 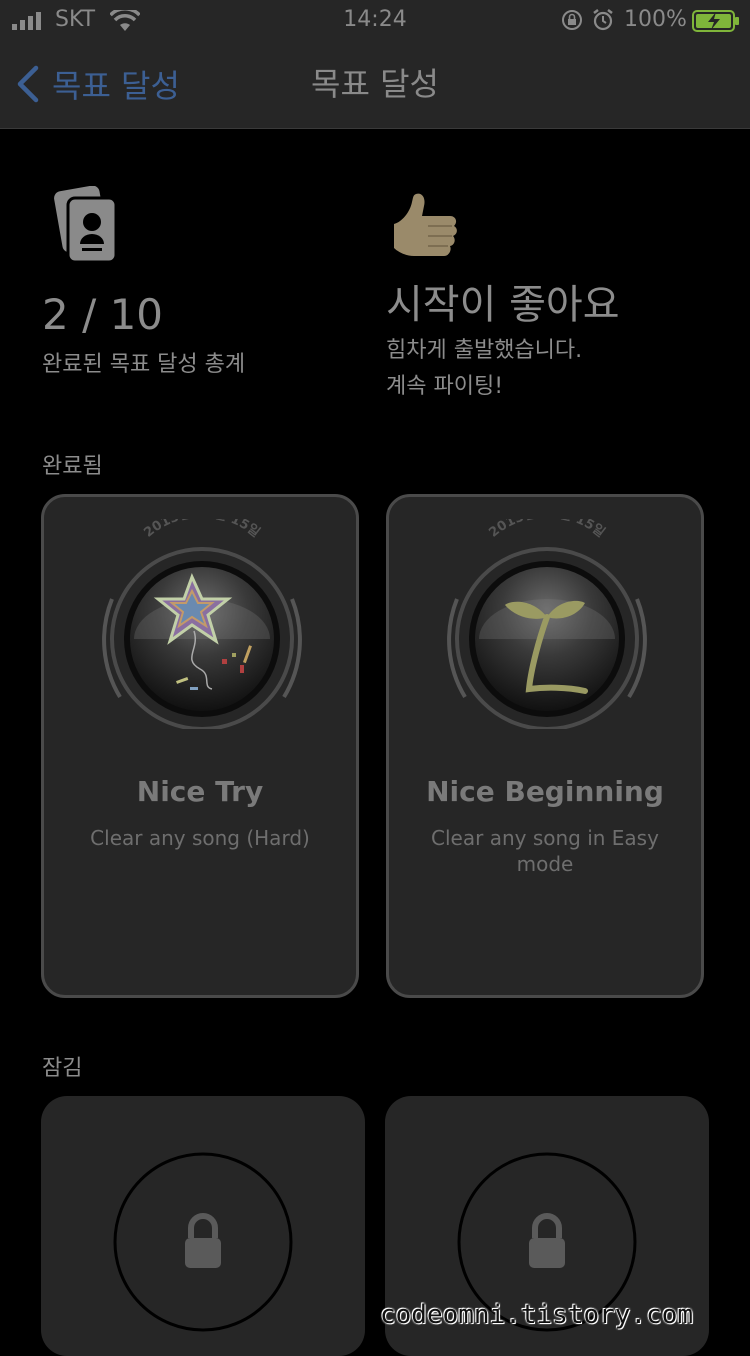 I want to click on completed-section-label: 완료됨, so click(x=72, y=466).